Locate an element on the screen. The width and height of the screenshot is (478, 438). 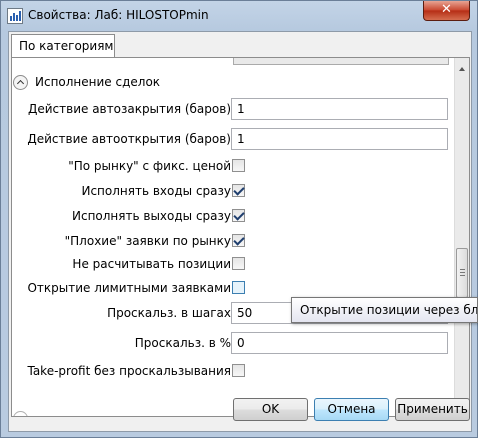
window-title: Свойства: Лаб: HILOSTOPmin is located at coordinates (118, 15).